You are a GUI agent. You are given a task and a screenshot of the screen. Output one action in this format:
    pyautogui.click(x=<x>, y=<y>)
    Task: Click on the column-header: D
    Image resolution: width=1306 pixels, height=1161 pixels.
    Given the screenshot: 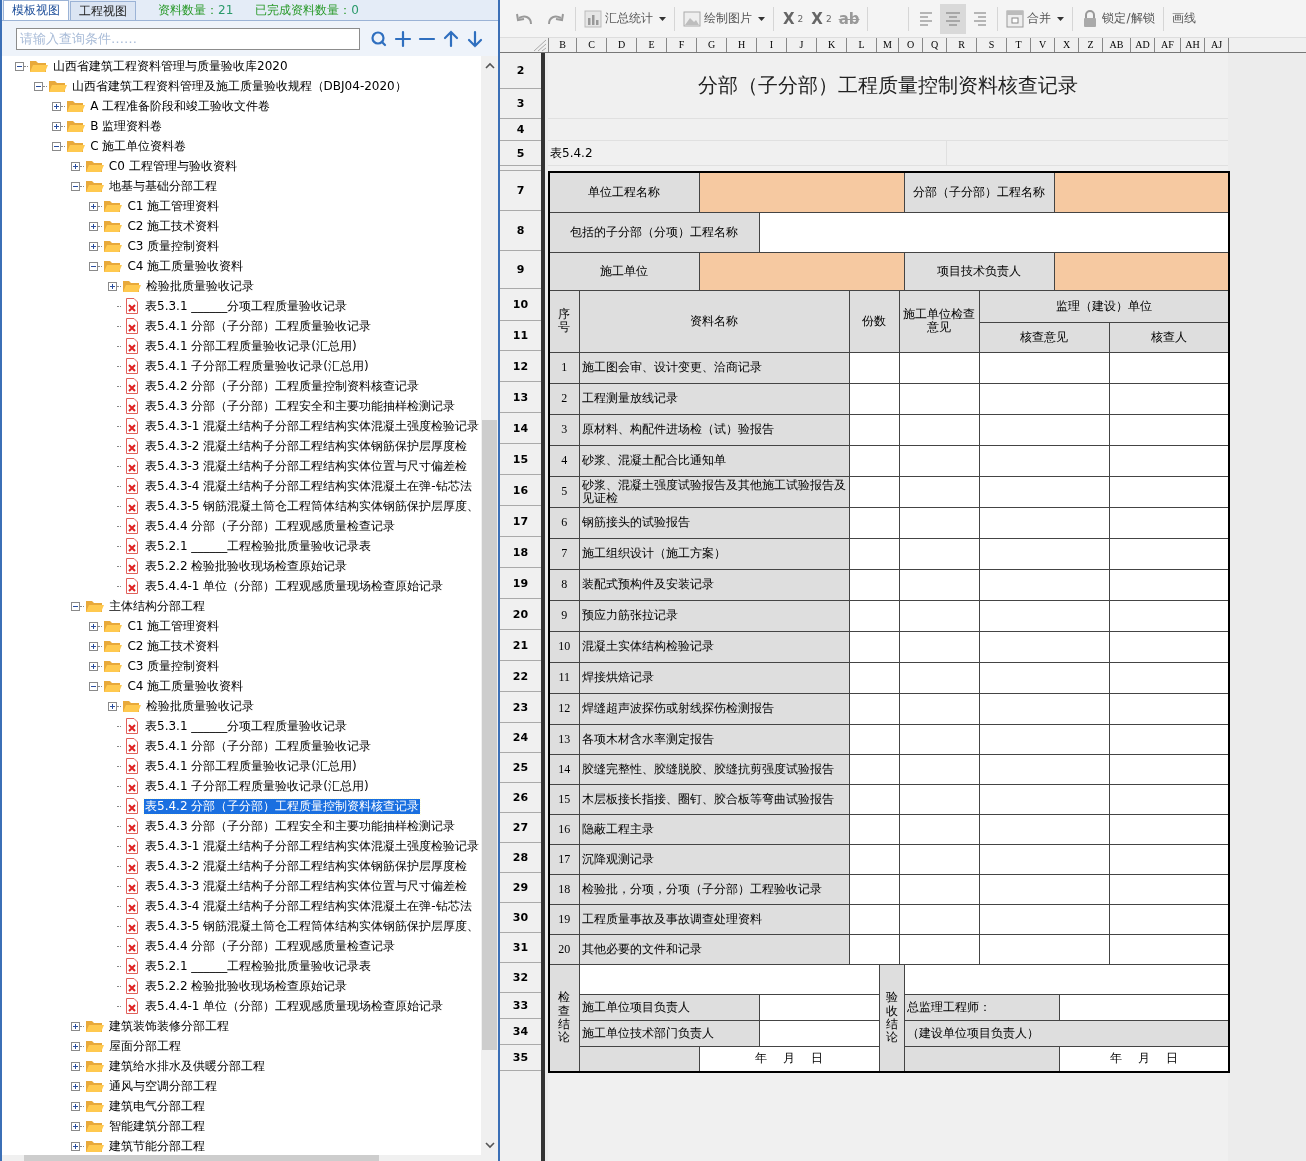 What is the action you would take?
    pyautogui.click(x=622, y=45)
    